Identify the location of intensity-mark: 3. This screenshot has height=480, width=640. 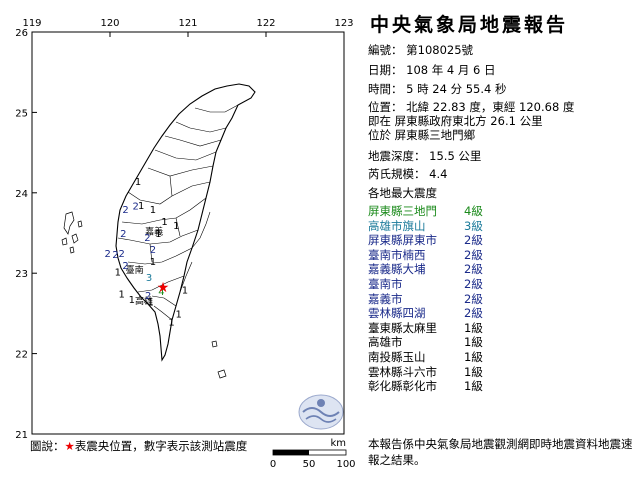
(149, 278).